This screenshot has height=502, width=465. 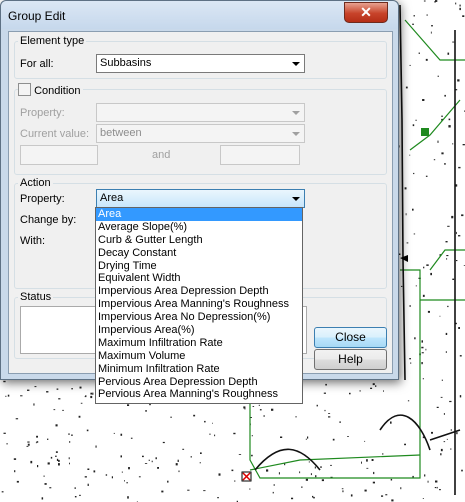 I want to click on condition-property-label: Property:, so click(x=42, y=113).